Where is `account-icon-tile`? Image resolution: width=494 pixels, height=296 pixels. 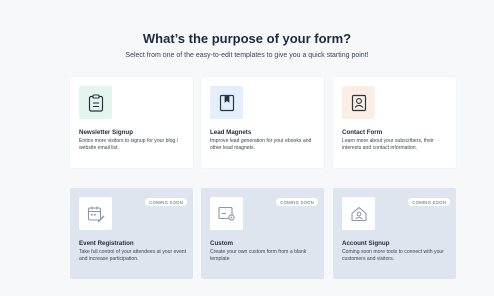
account-icon-tile is located at coordinates (358, 213).